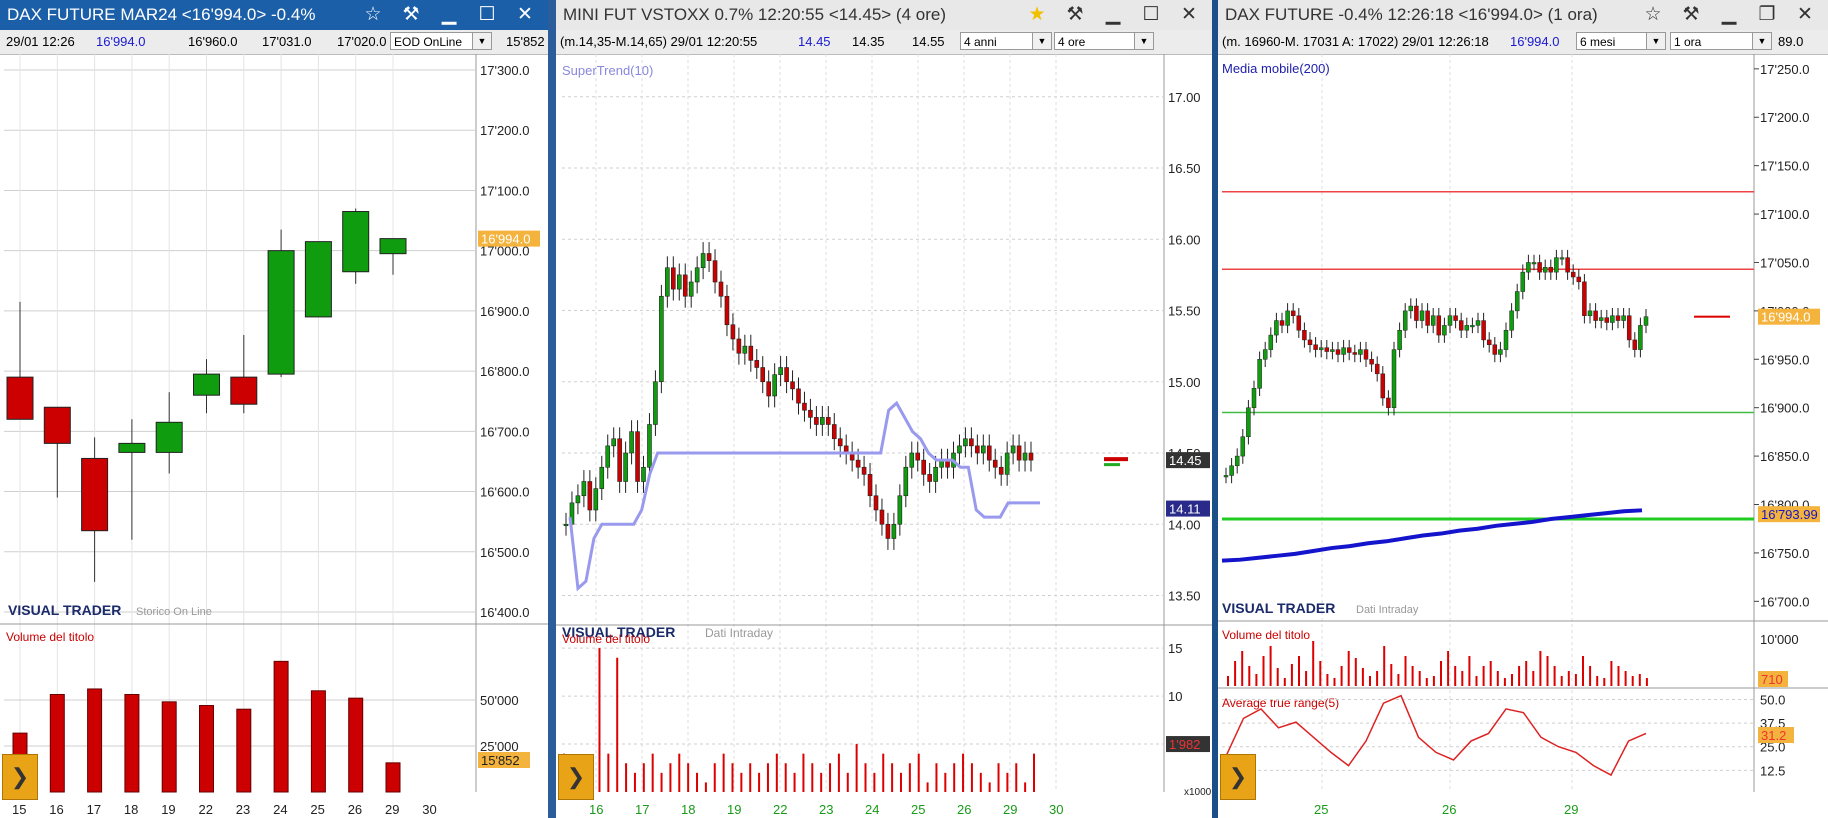  I want to click on y-tick-label: 14.00, so click(1184, 524).